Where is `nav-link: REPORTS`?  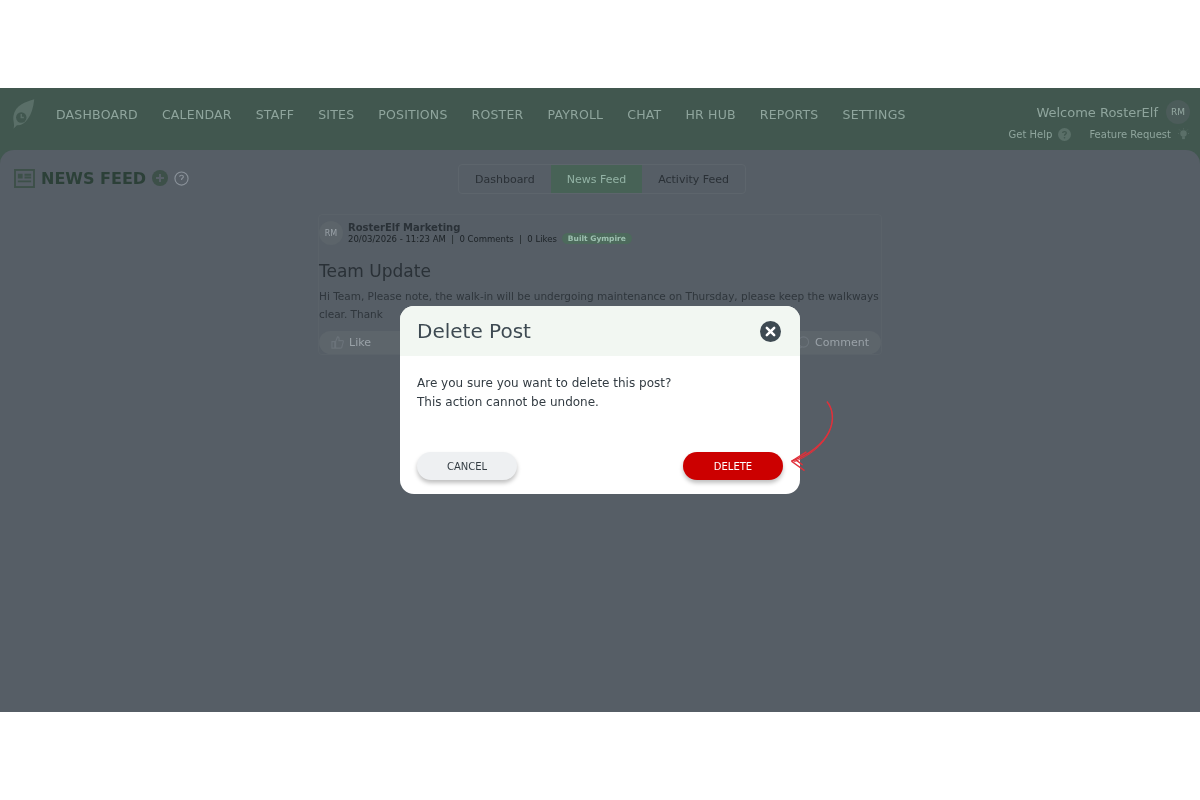 nav-link: REPORTS is located at coordinates (789, 114).